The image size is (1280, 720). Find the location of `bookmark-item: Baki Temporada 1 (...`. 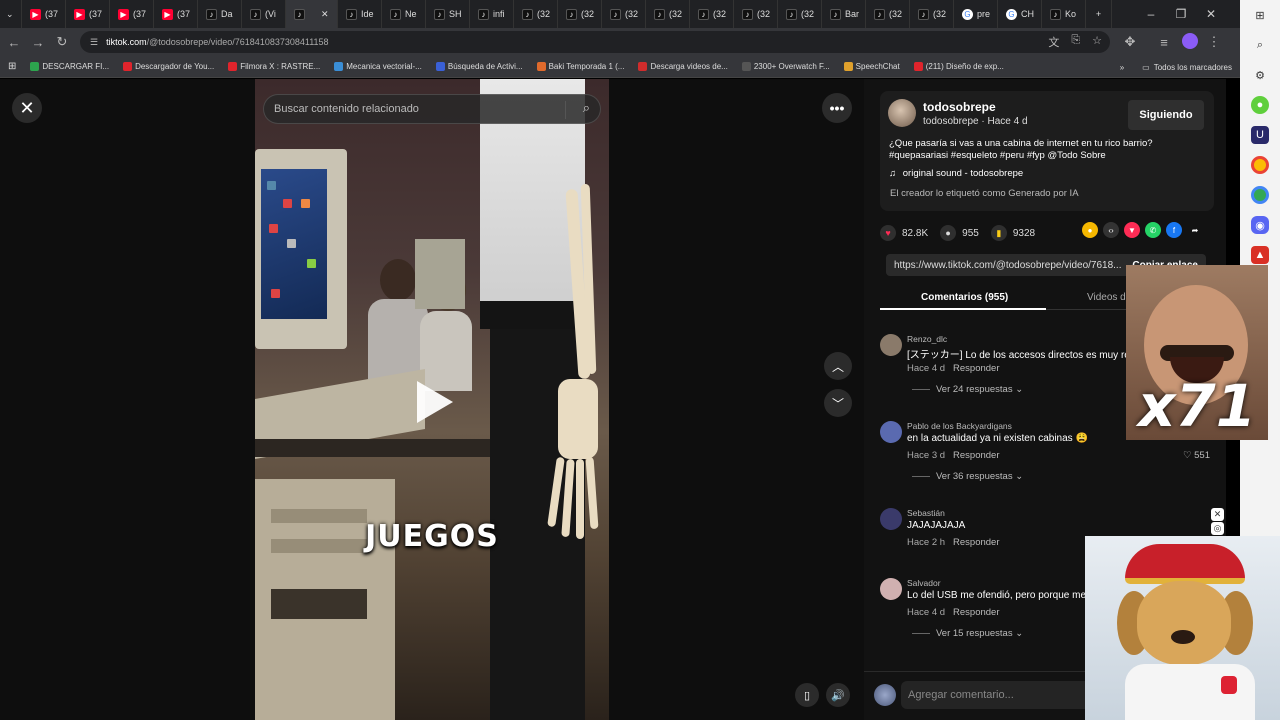

bookmark-item: Baki Temporada 1 (... is located at coordinates (580, 66).